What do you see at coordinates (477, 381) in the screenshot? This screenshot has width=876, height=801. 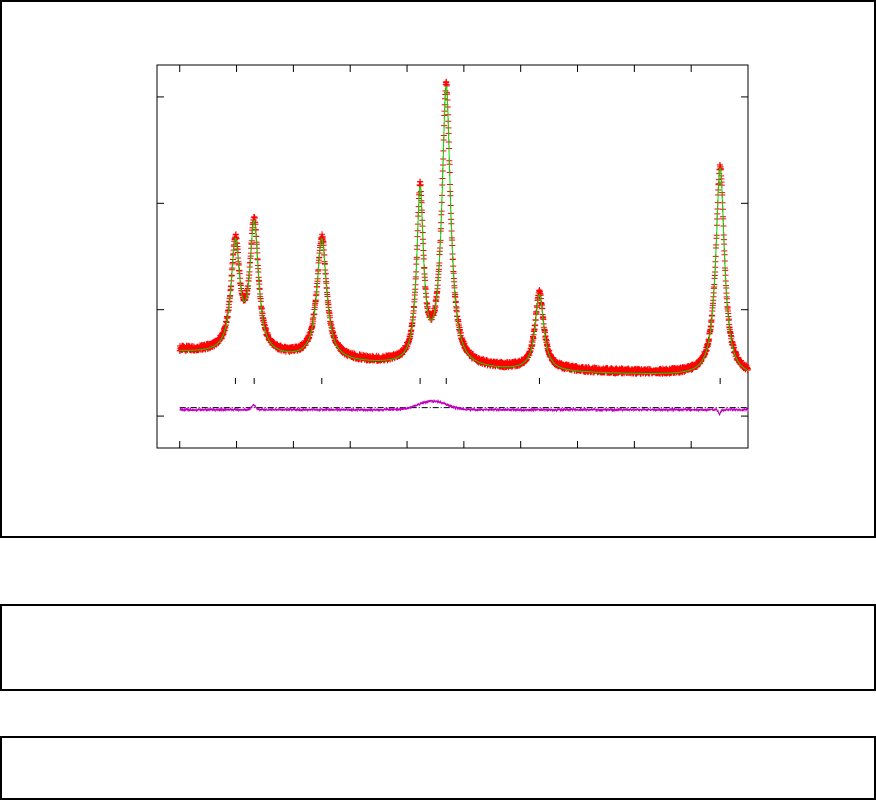 I see `reflection-ticks` at bounding box center [477, 381].